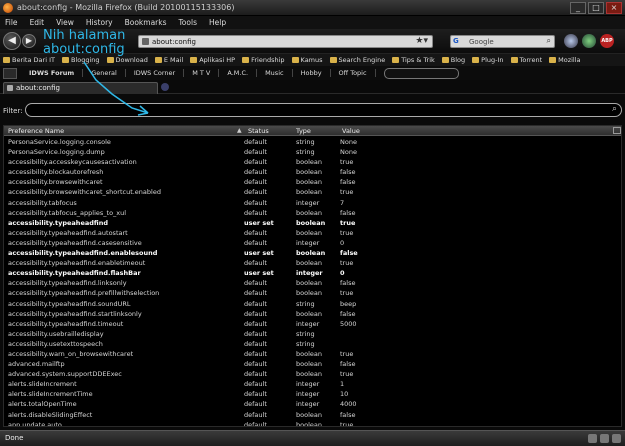  I want to click on table-row: alerts.totalOpenTime default integer 4000, so click(312, 404).